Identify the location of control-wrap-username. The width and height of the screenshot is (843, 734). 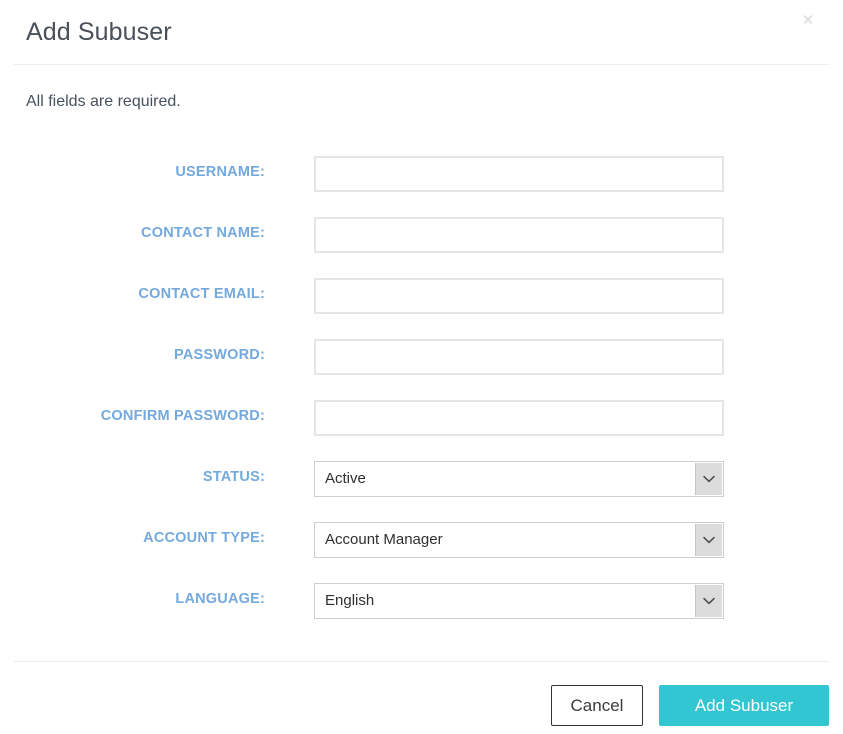
(519, 174).